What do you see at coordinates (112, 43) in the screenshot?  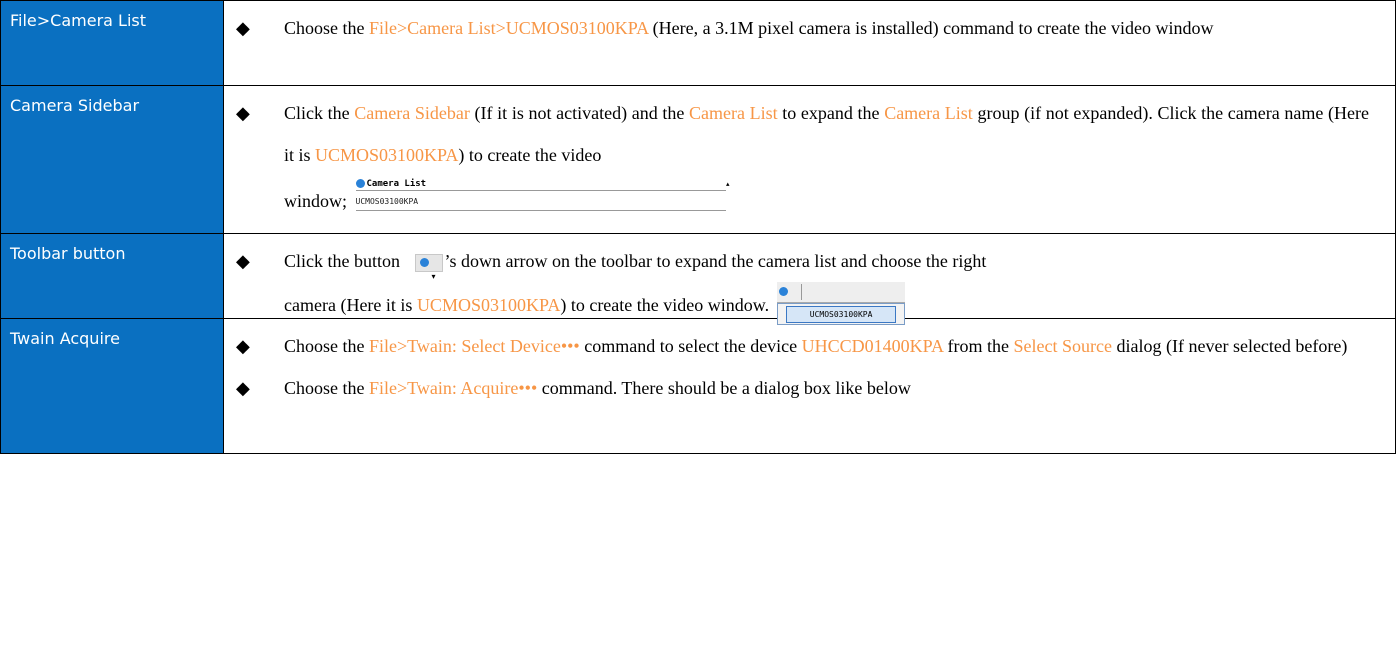 I see `row-header: File>Camera List` at bounding box center [112, 43].